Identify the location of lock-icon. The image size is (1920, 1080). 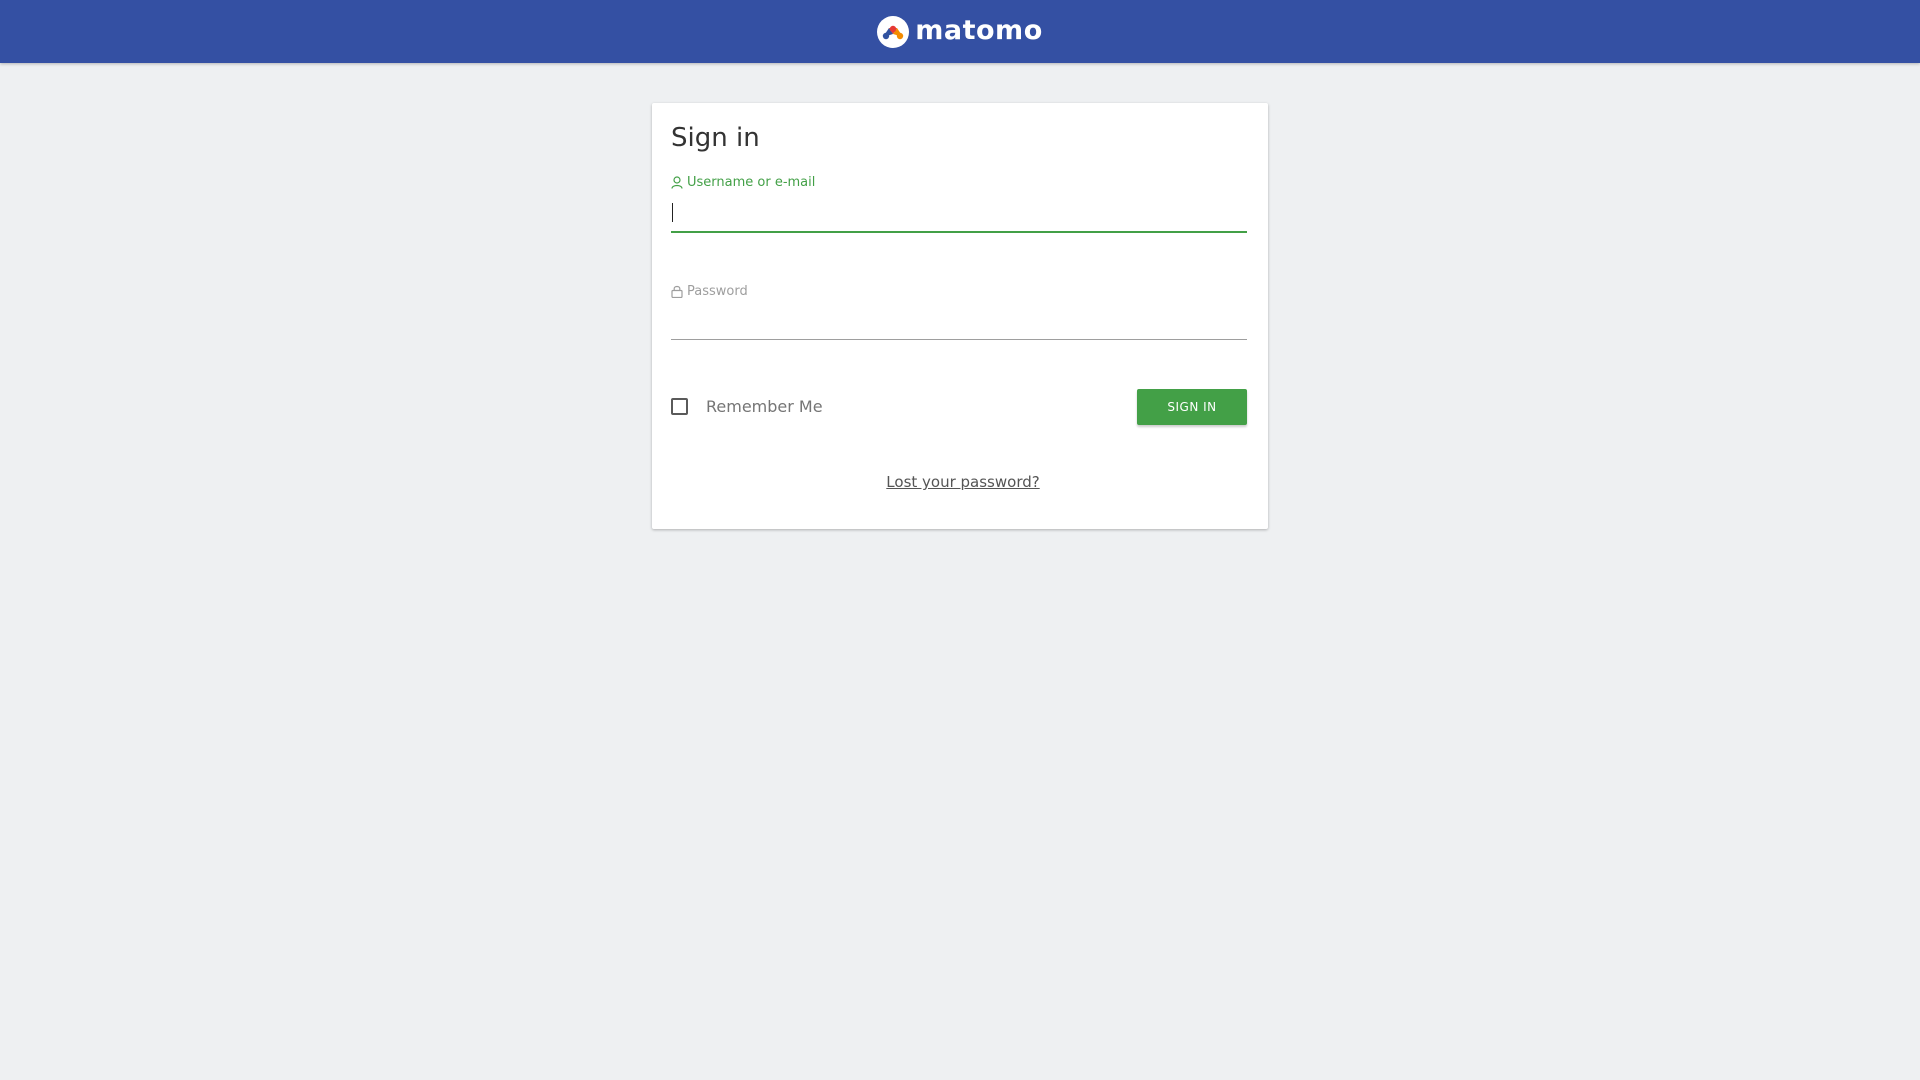
(677, 291).